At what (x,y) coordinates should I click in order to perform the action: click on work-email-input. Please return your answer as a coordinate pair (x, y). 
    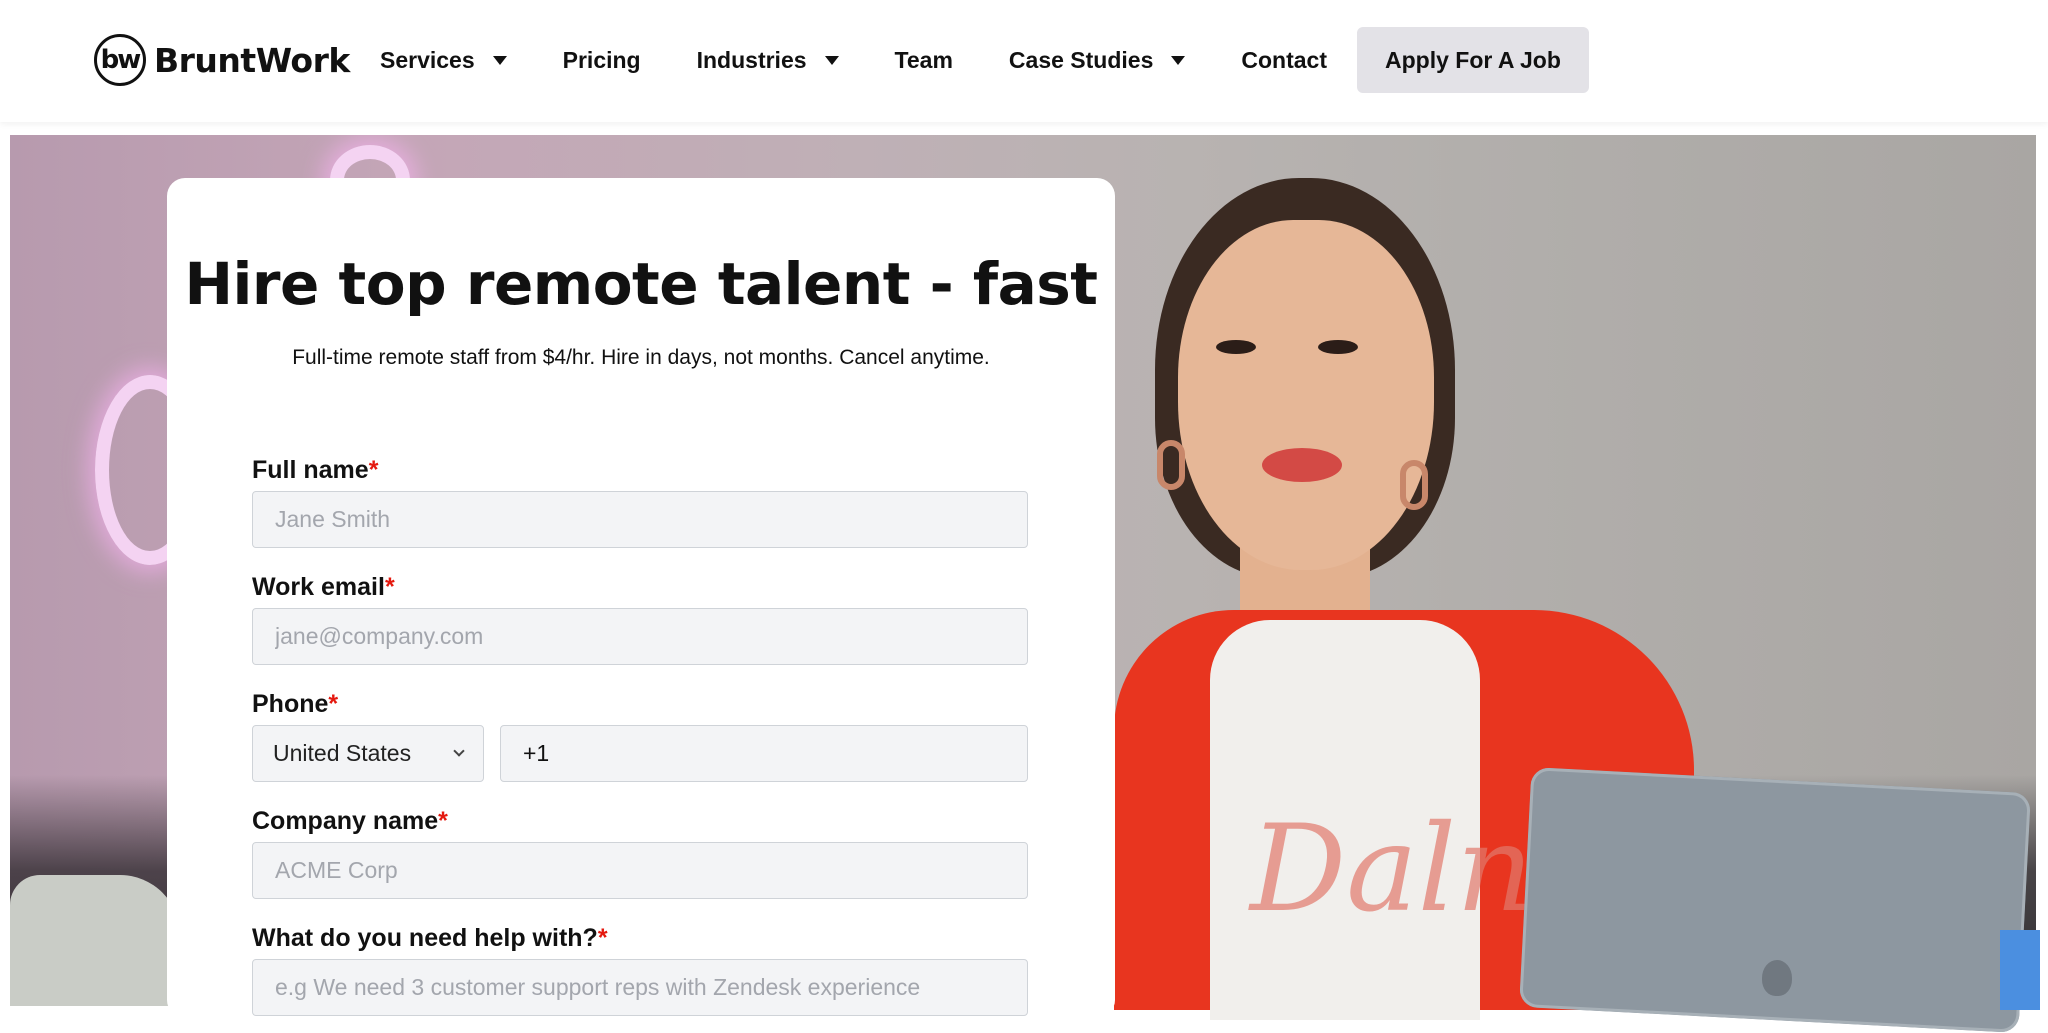
    Looking at the image, I should click on (640, 636).